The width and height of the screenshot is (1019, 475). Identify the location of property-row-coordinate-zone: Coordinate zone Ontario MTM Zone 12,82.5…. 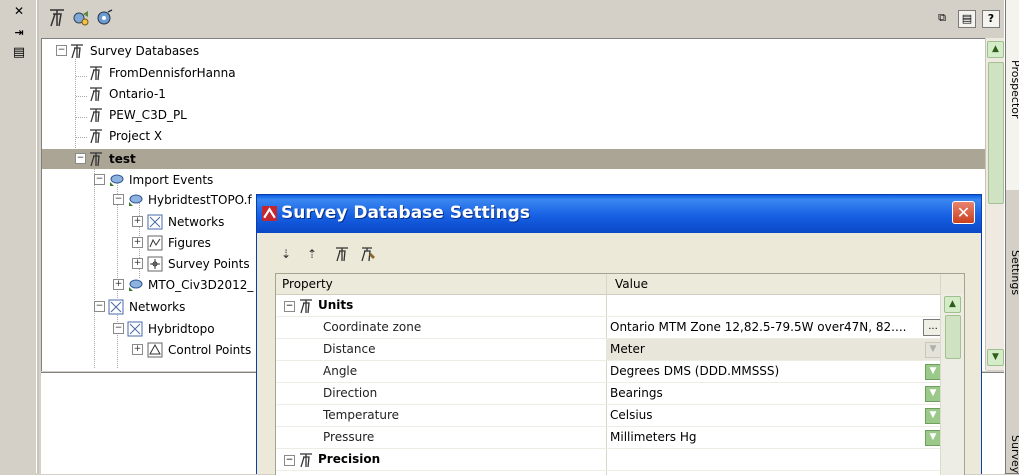
(609, 328).